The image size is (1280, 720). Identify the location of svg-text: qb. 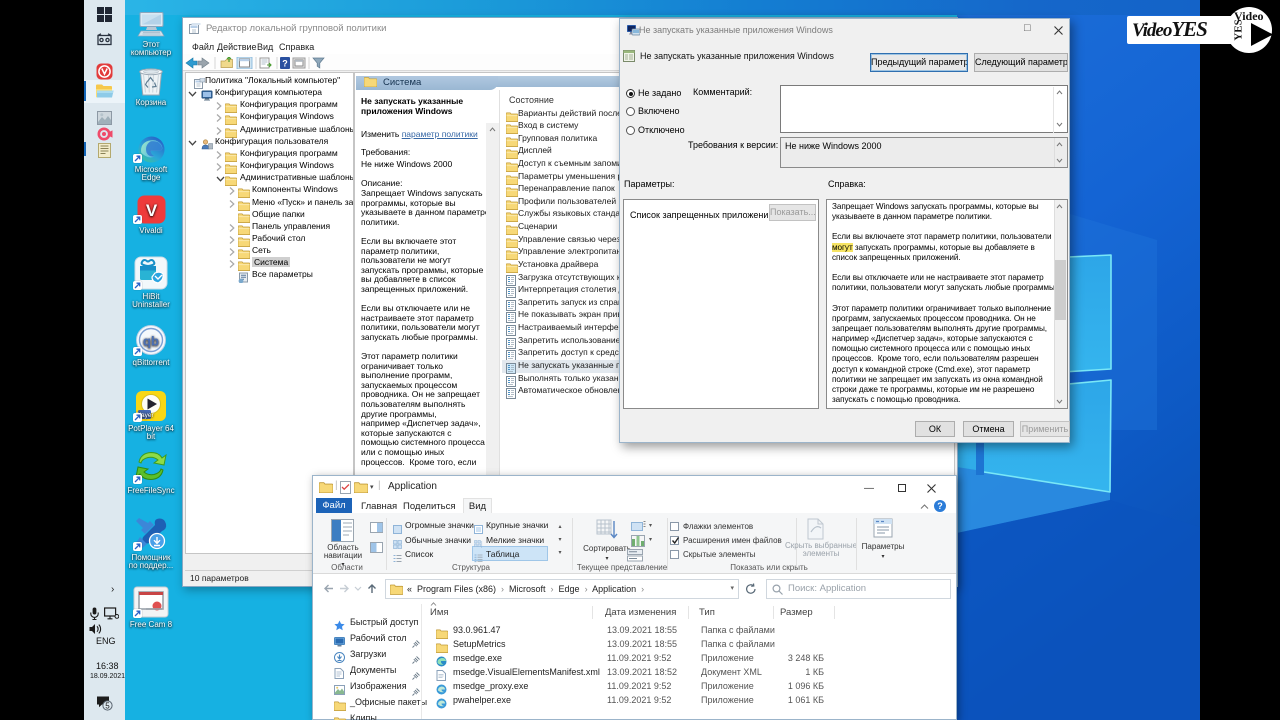
(151, 341).